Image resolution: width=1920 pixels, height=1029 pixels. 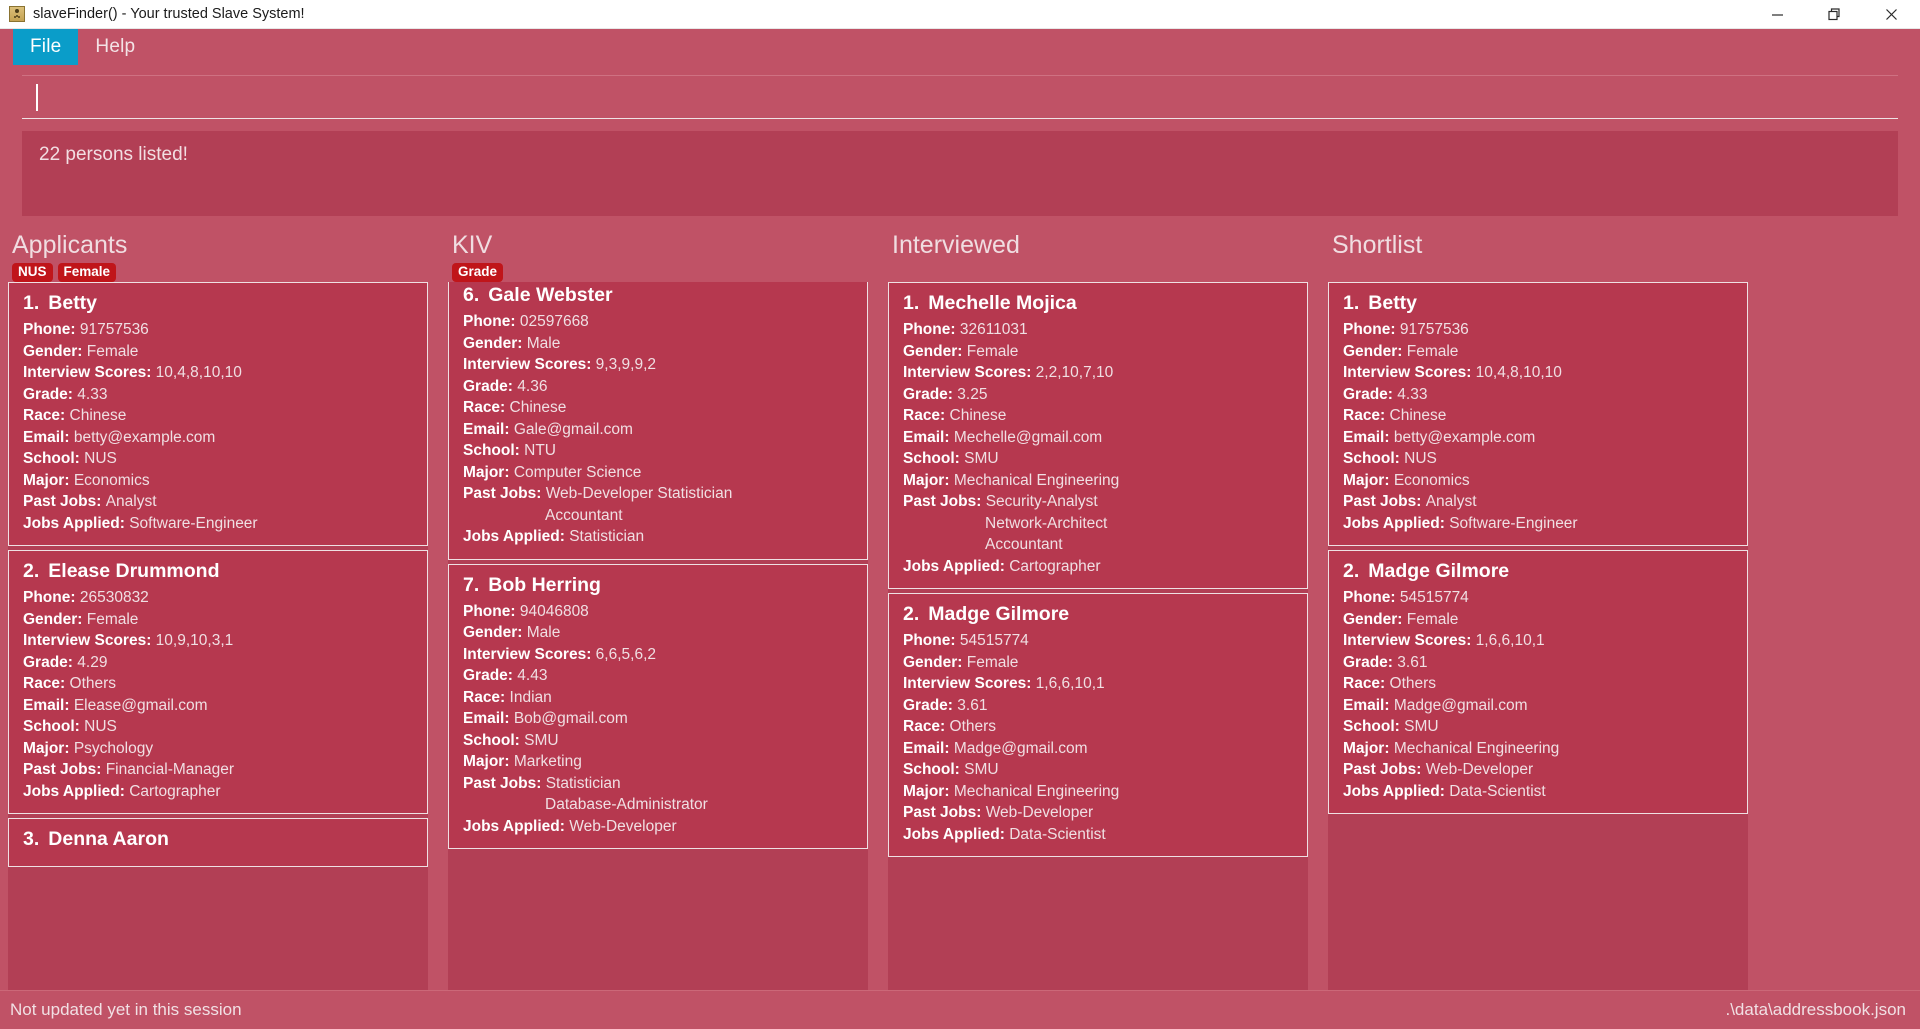 What do you see at coordinates (1020, 748) in the screenshot?
I see `person-email-value: Madge@gmail.com` at bounding box center [1020, 748].